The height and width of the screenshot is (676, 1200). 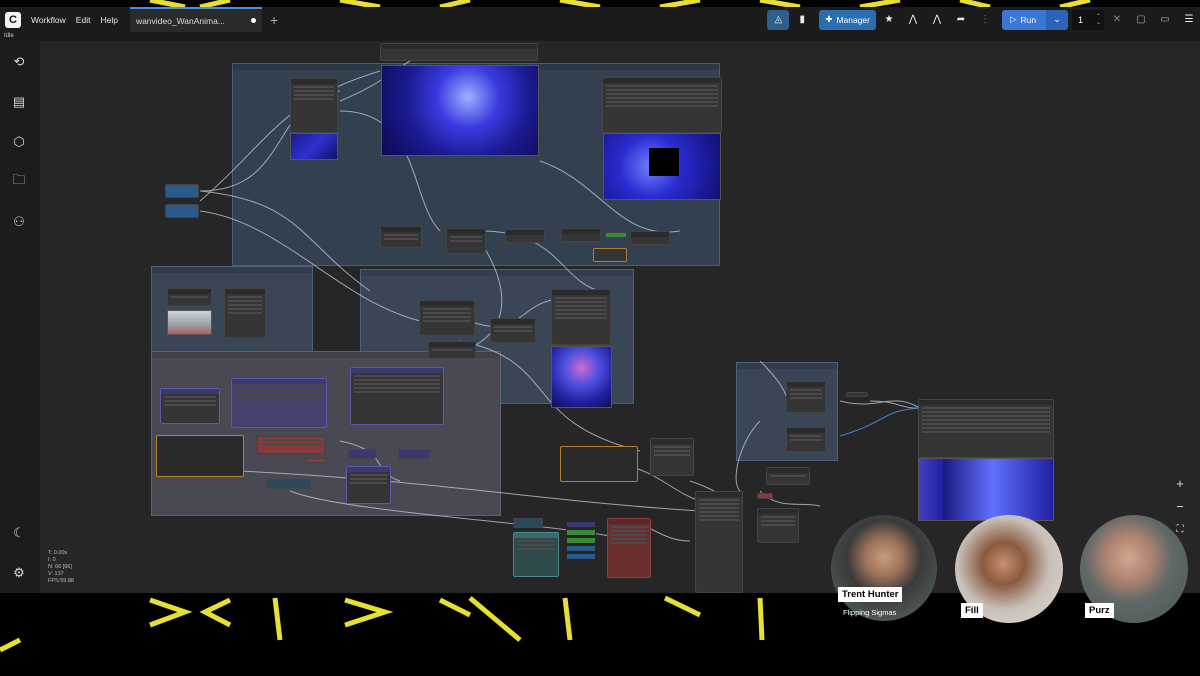 What do you see at coordinates (961, 20) in the screenshot?
I see `share-icon: ➦` at bounding box center [961, 20].